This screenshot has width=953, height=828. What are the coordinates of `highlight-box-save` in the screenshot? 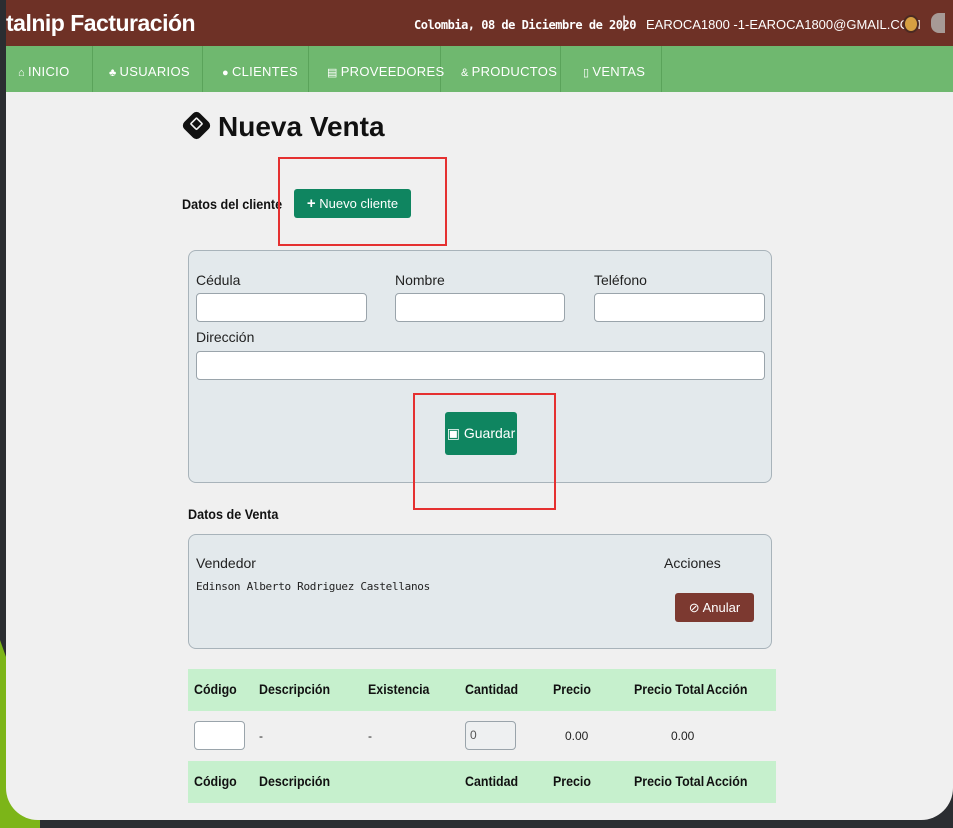 It's located at (484, 451).